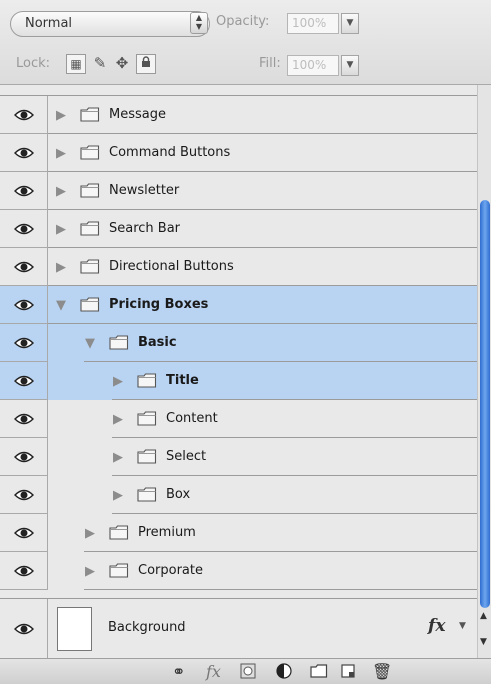  I want to click on layer-name: Pricing Boxes, so click(159, 304).